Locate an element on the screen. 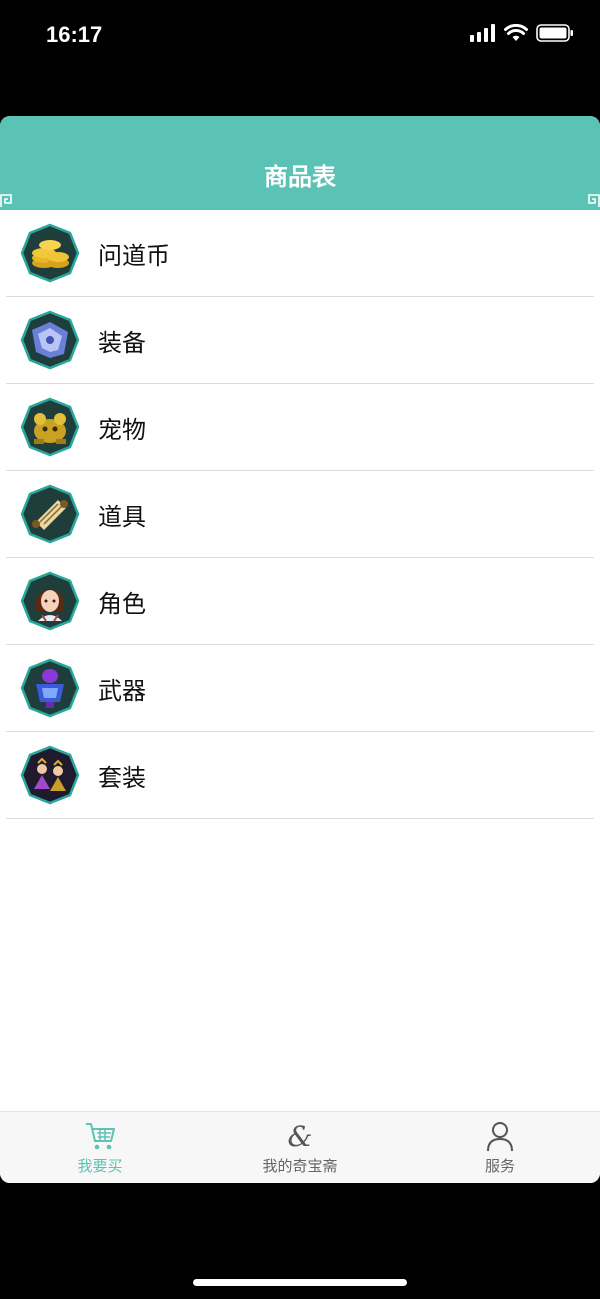 The image size is (600, 1299). tab-my-treasure: & 我的奇宝斋 is located at coordinates (300, 1147).